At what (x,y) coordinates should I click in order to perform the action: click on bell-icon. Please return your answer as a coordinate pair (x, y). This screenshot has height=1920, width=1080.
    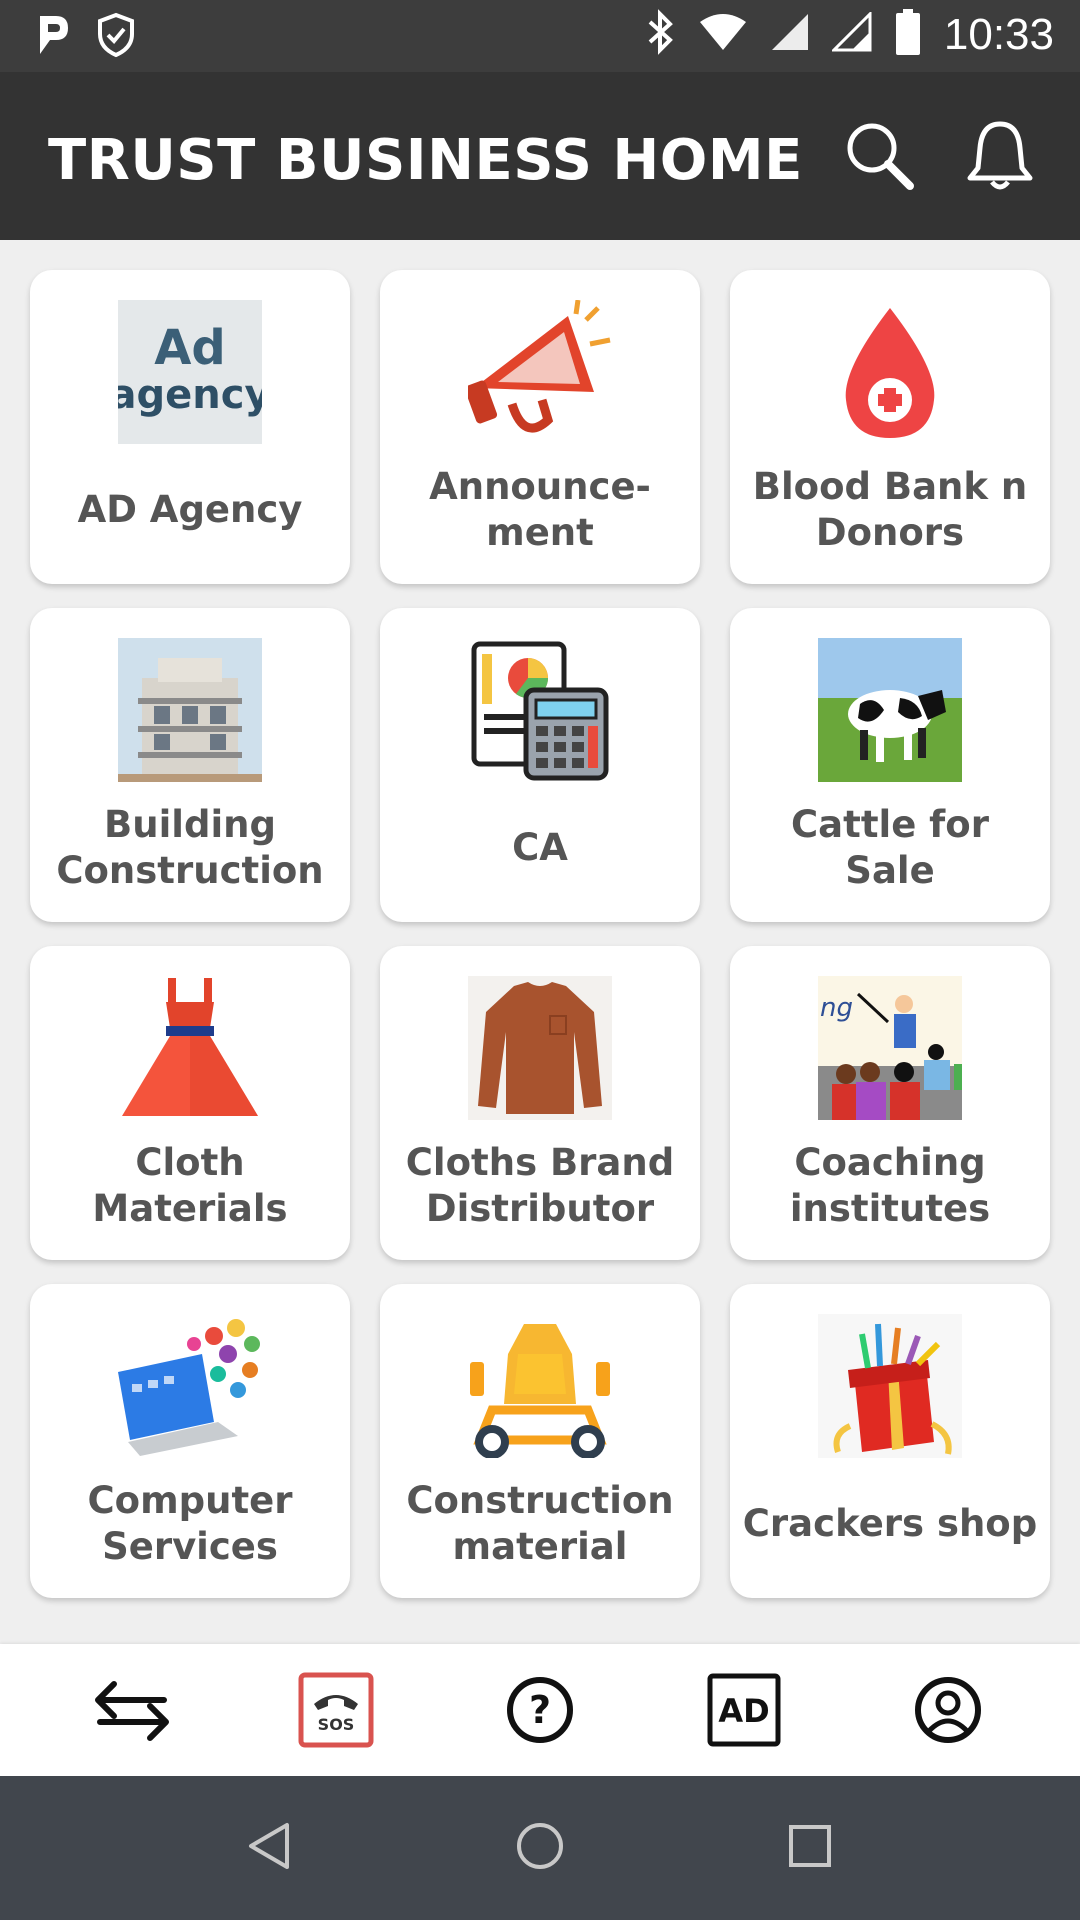
    Looking at the image, I should click on (1000, 160).